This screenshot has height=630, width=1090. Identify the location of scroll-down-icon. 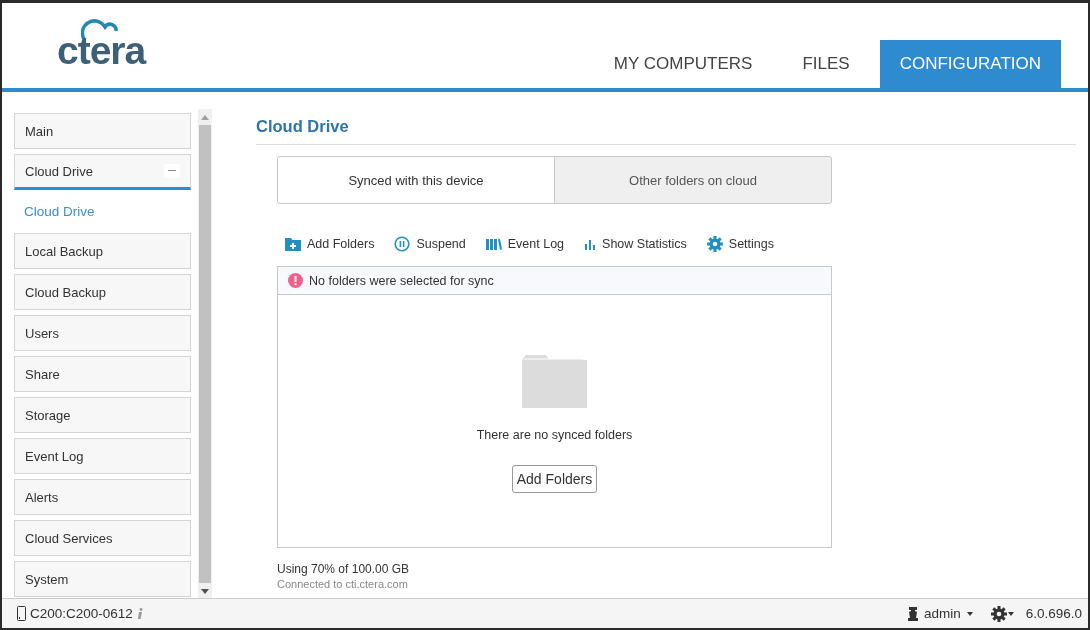
(205, 591).